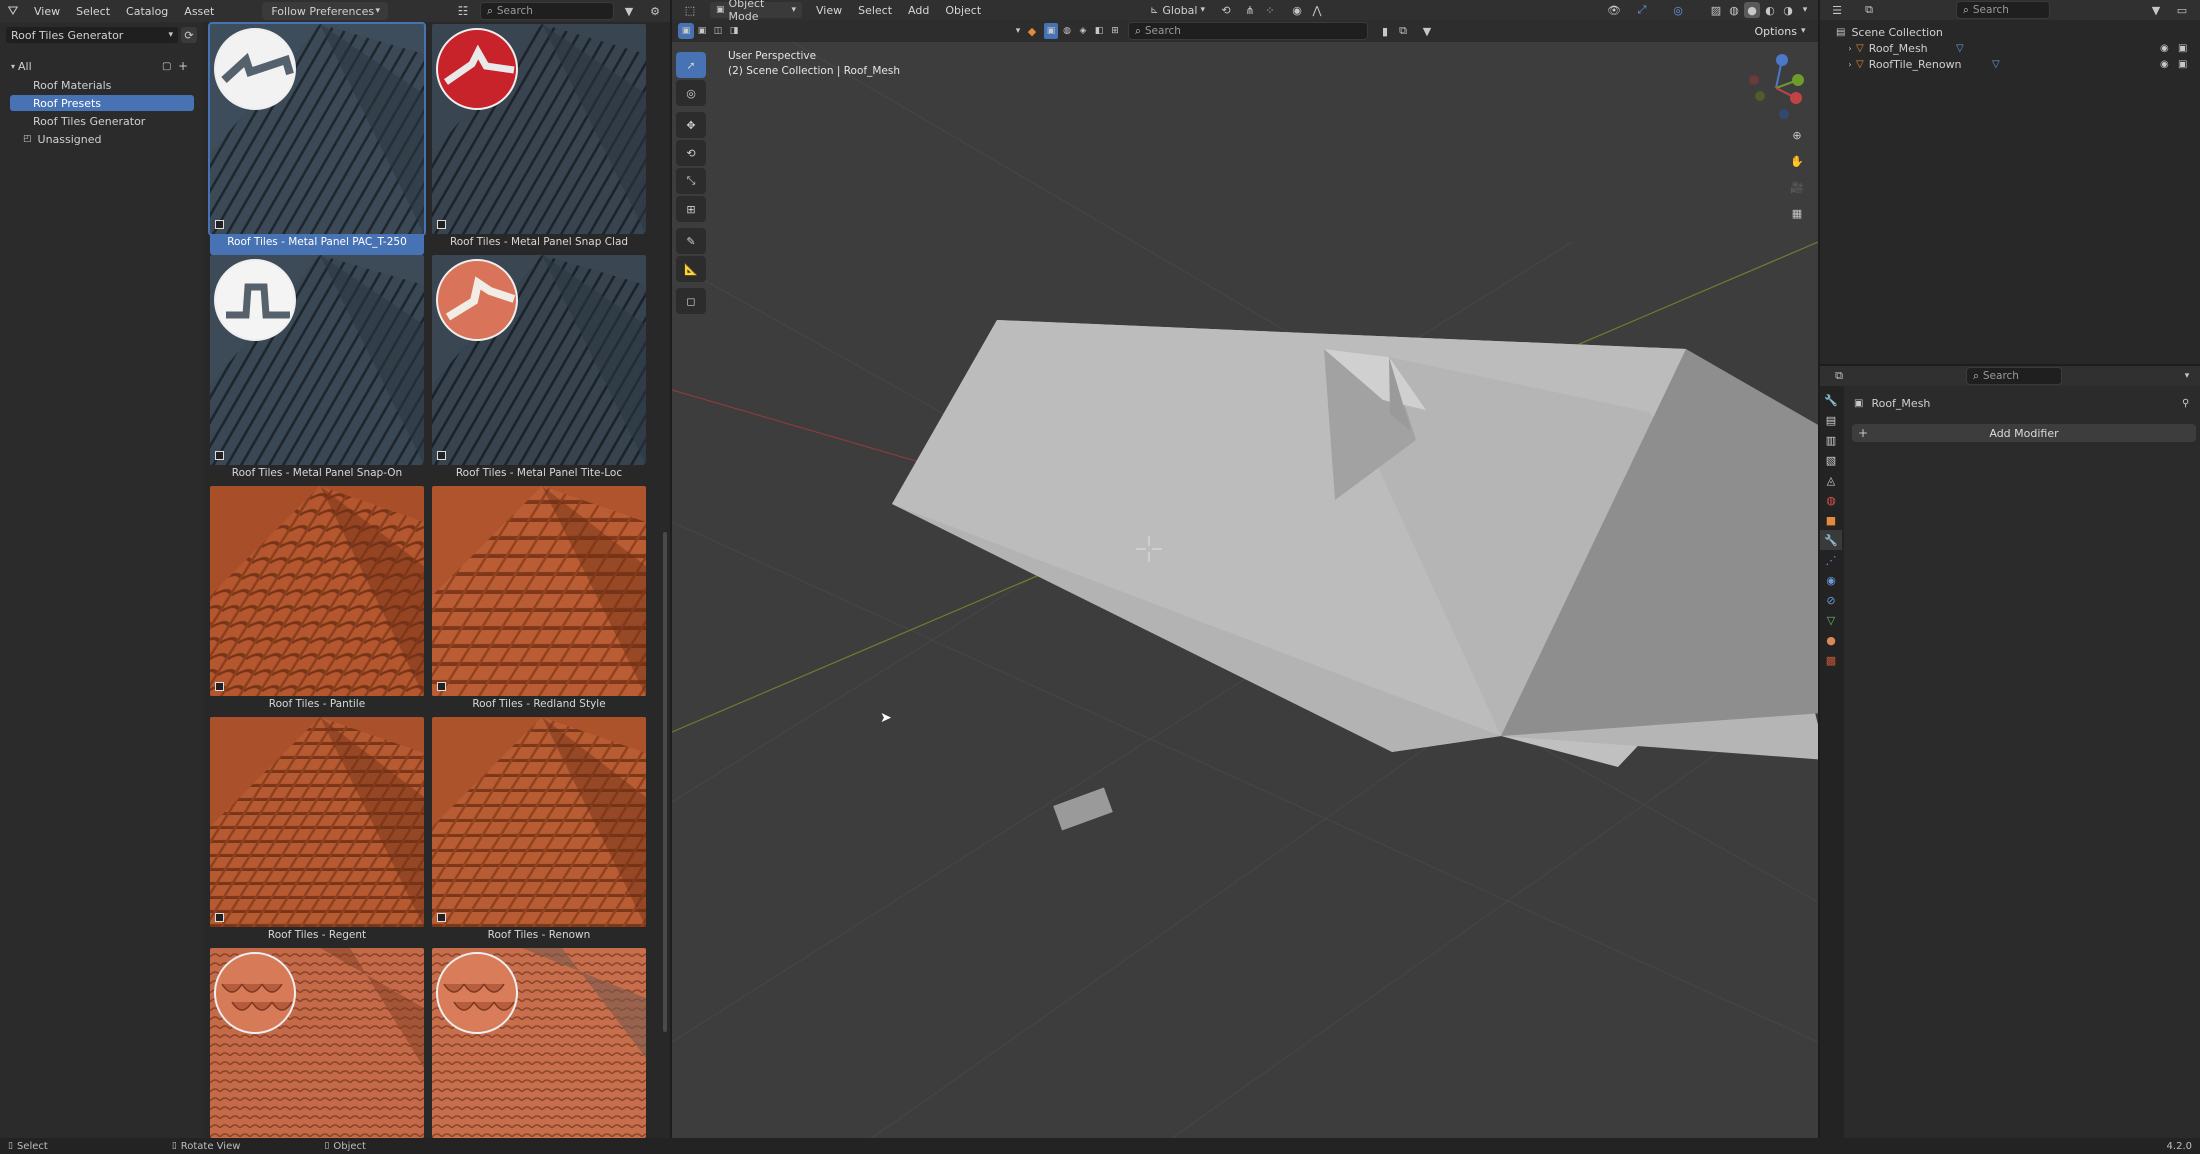  Describe the element at coordinates (1403, 31) in the screenshot. I see `view-layer-icon: ⧉` at that location.